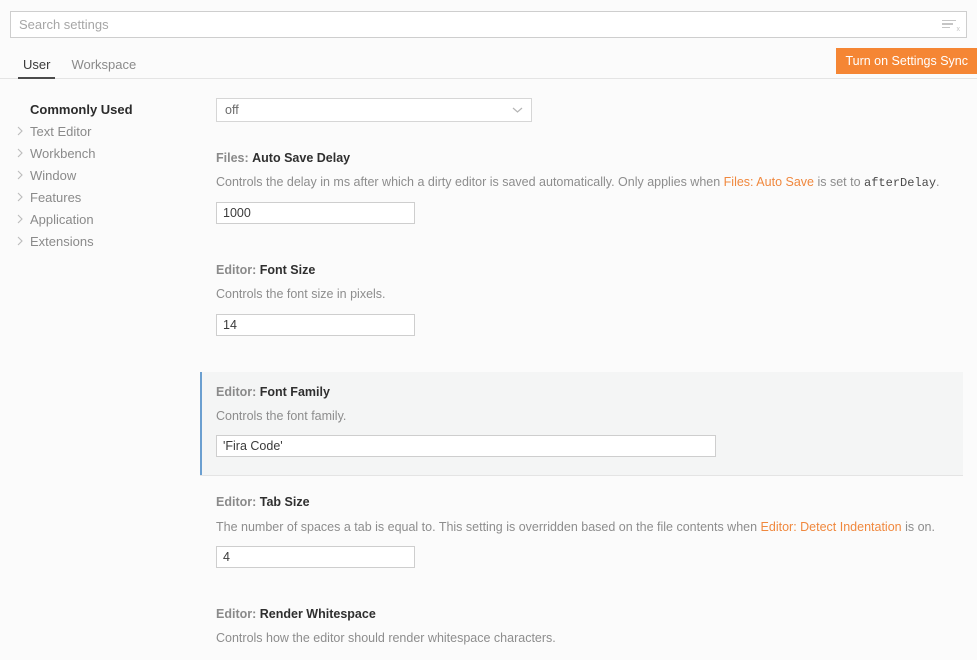  Describe the element at coordinates (301, 294) in the screenshot. I see `setting-description: Controls the font size in pixels.` at that location.